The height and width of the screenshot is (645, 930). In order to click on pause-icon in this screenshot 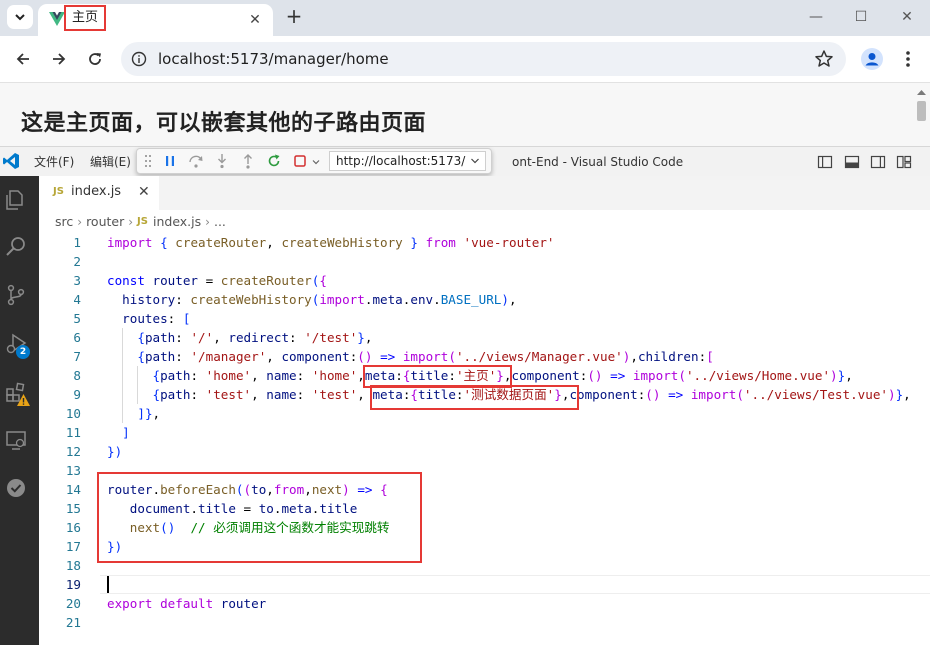, I will do `click(170, 161)`.